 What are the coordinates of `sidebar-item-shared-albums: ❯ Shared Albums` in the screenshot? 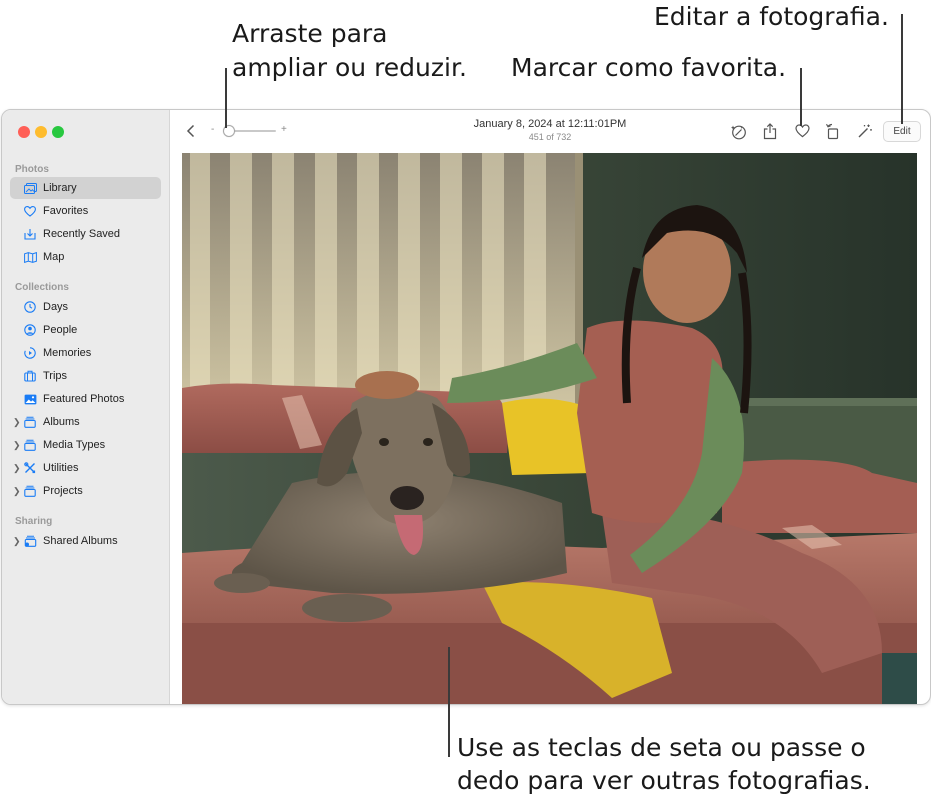 It's located at (85, 541).